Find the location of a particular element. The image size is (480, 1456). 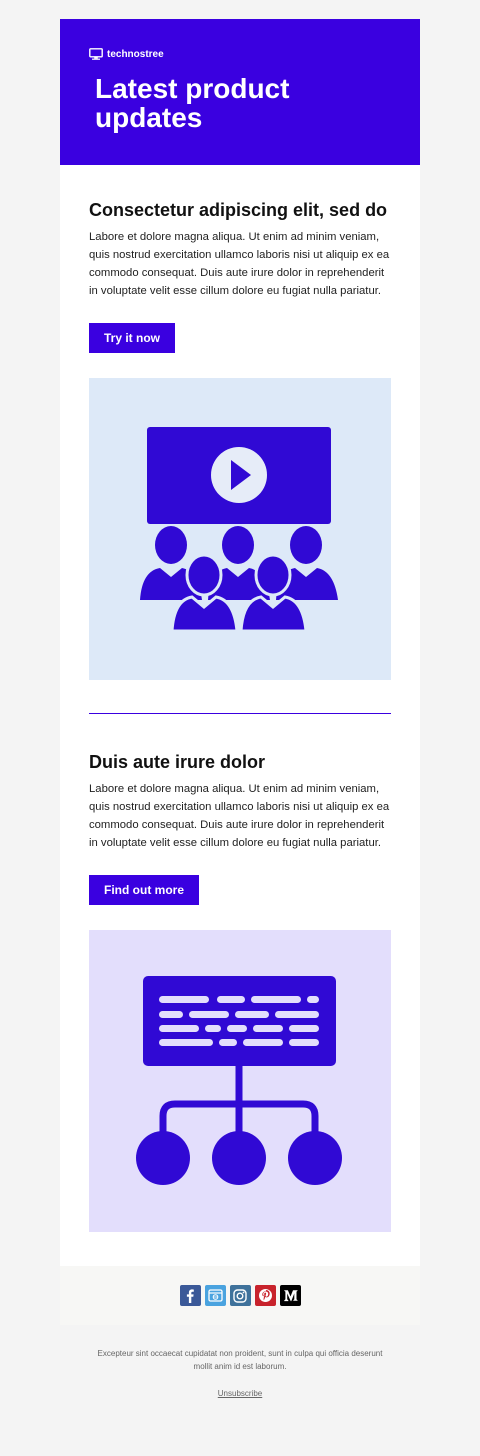

website-icon is located at coordinates (215, 1295).